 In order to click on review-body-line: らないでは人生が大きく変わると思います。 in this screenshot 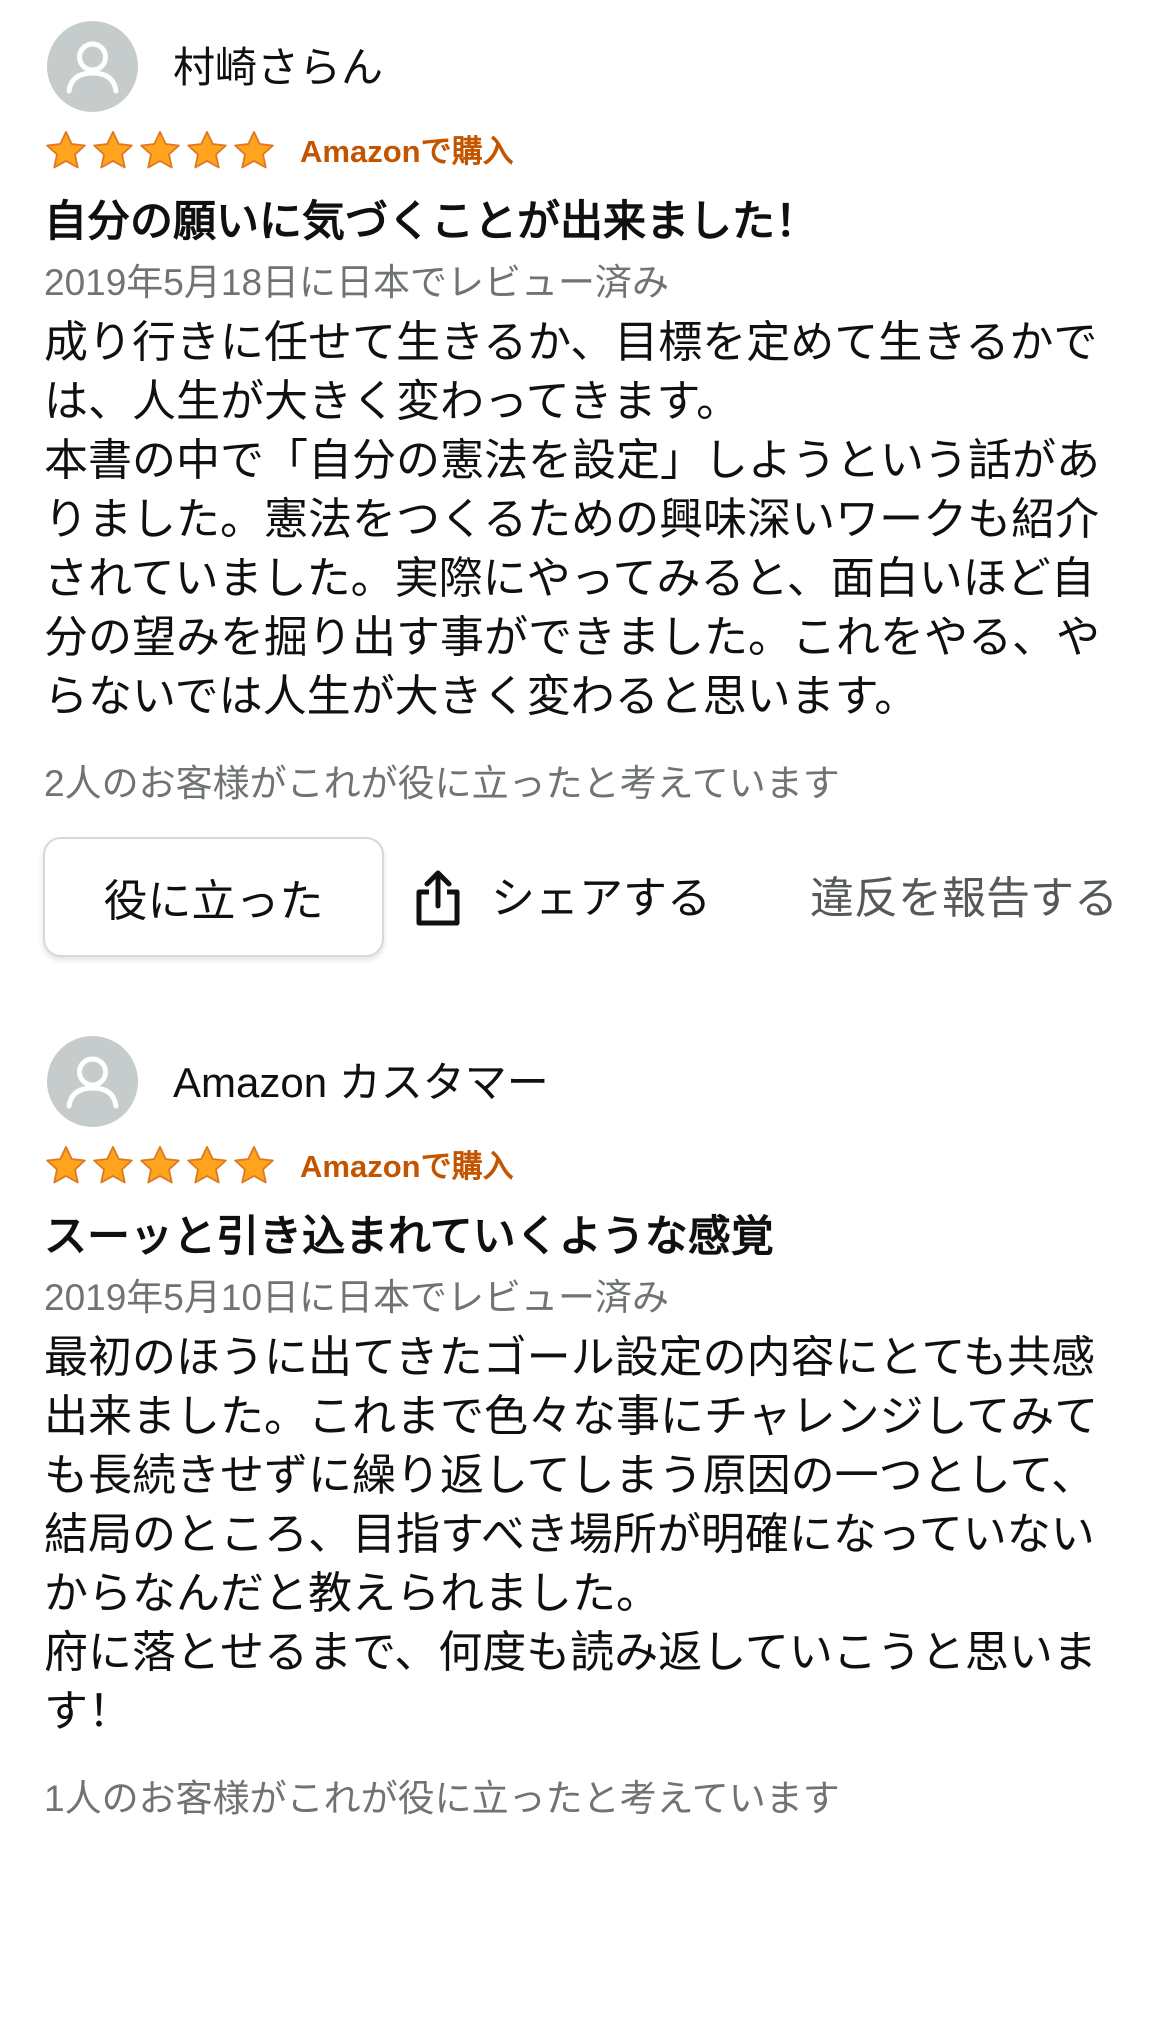, I will do `click(481, 696)`.